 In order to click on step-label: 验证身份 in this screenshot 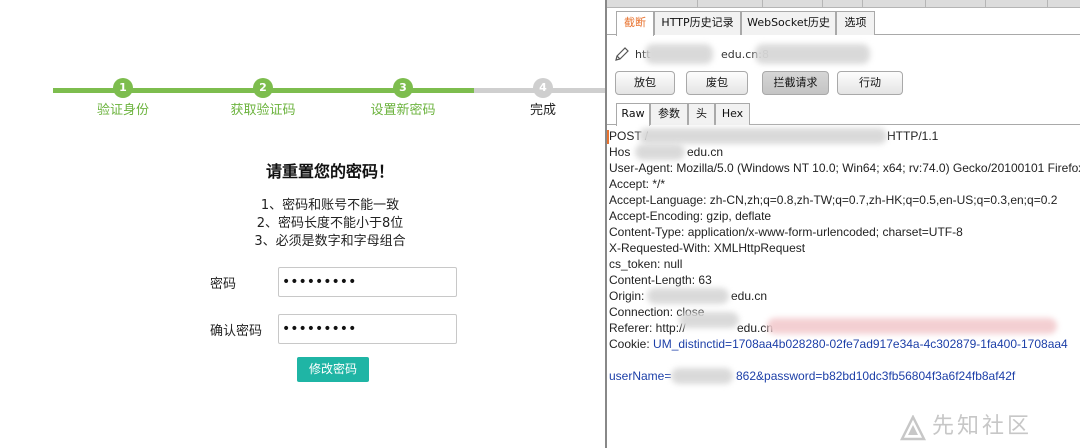, I will do `click(122, 110)`.